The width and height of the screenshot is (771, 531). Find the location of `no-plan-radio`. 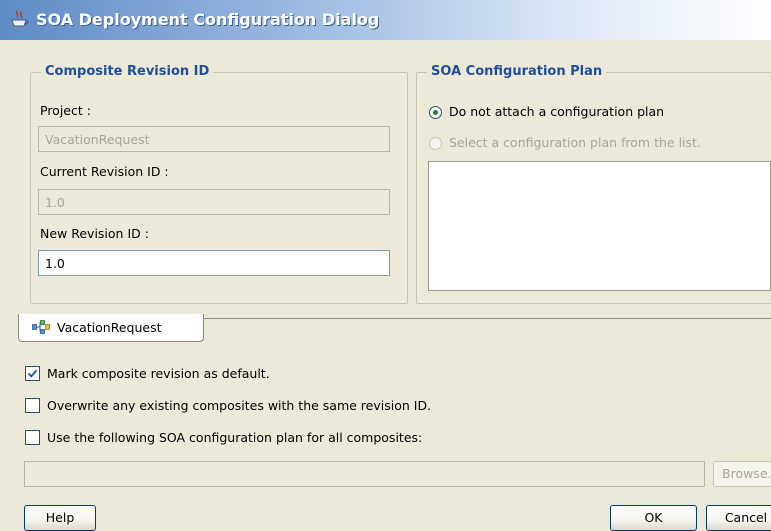

no-plan-radio is located at coordinates (435, 112).